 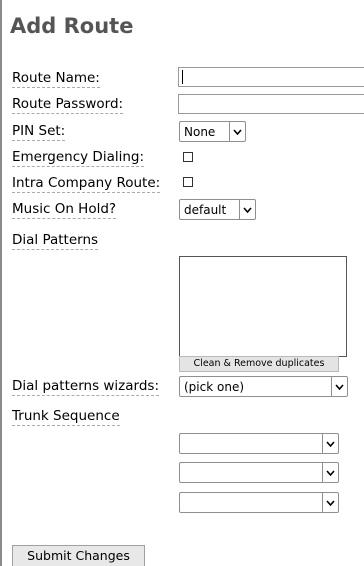 What do you see at coordinates (205, 209) in the screenshot?
I see `music-on-hold-value: default` at bounding box center [205, 209].